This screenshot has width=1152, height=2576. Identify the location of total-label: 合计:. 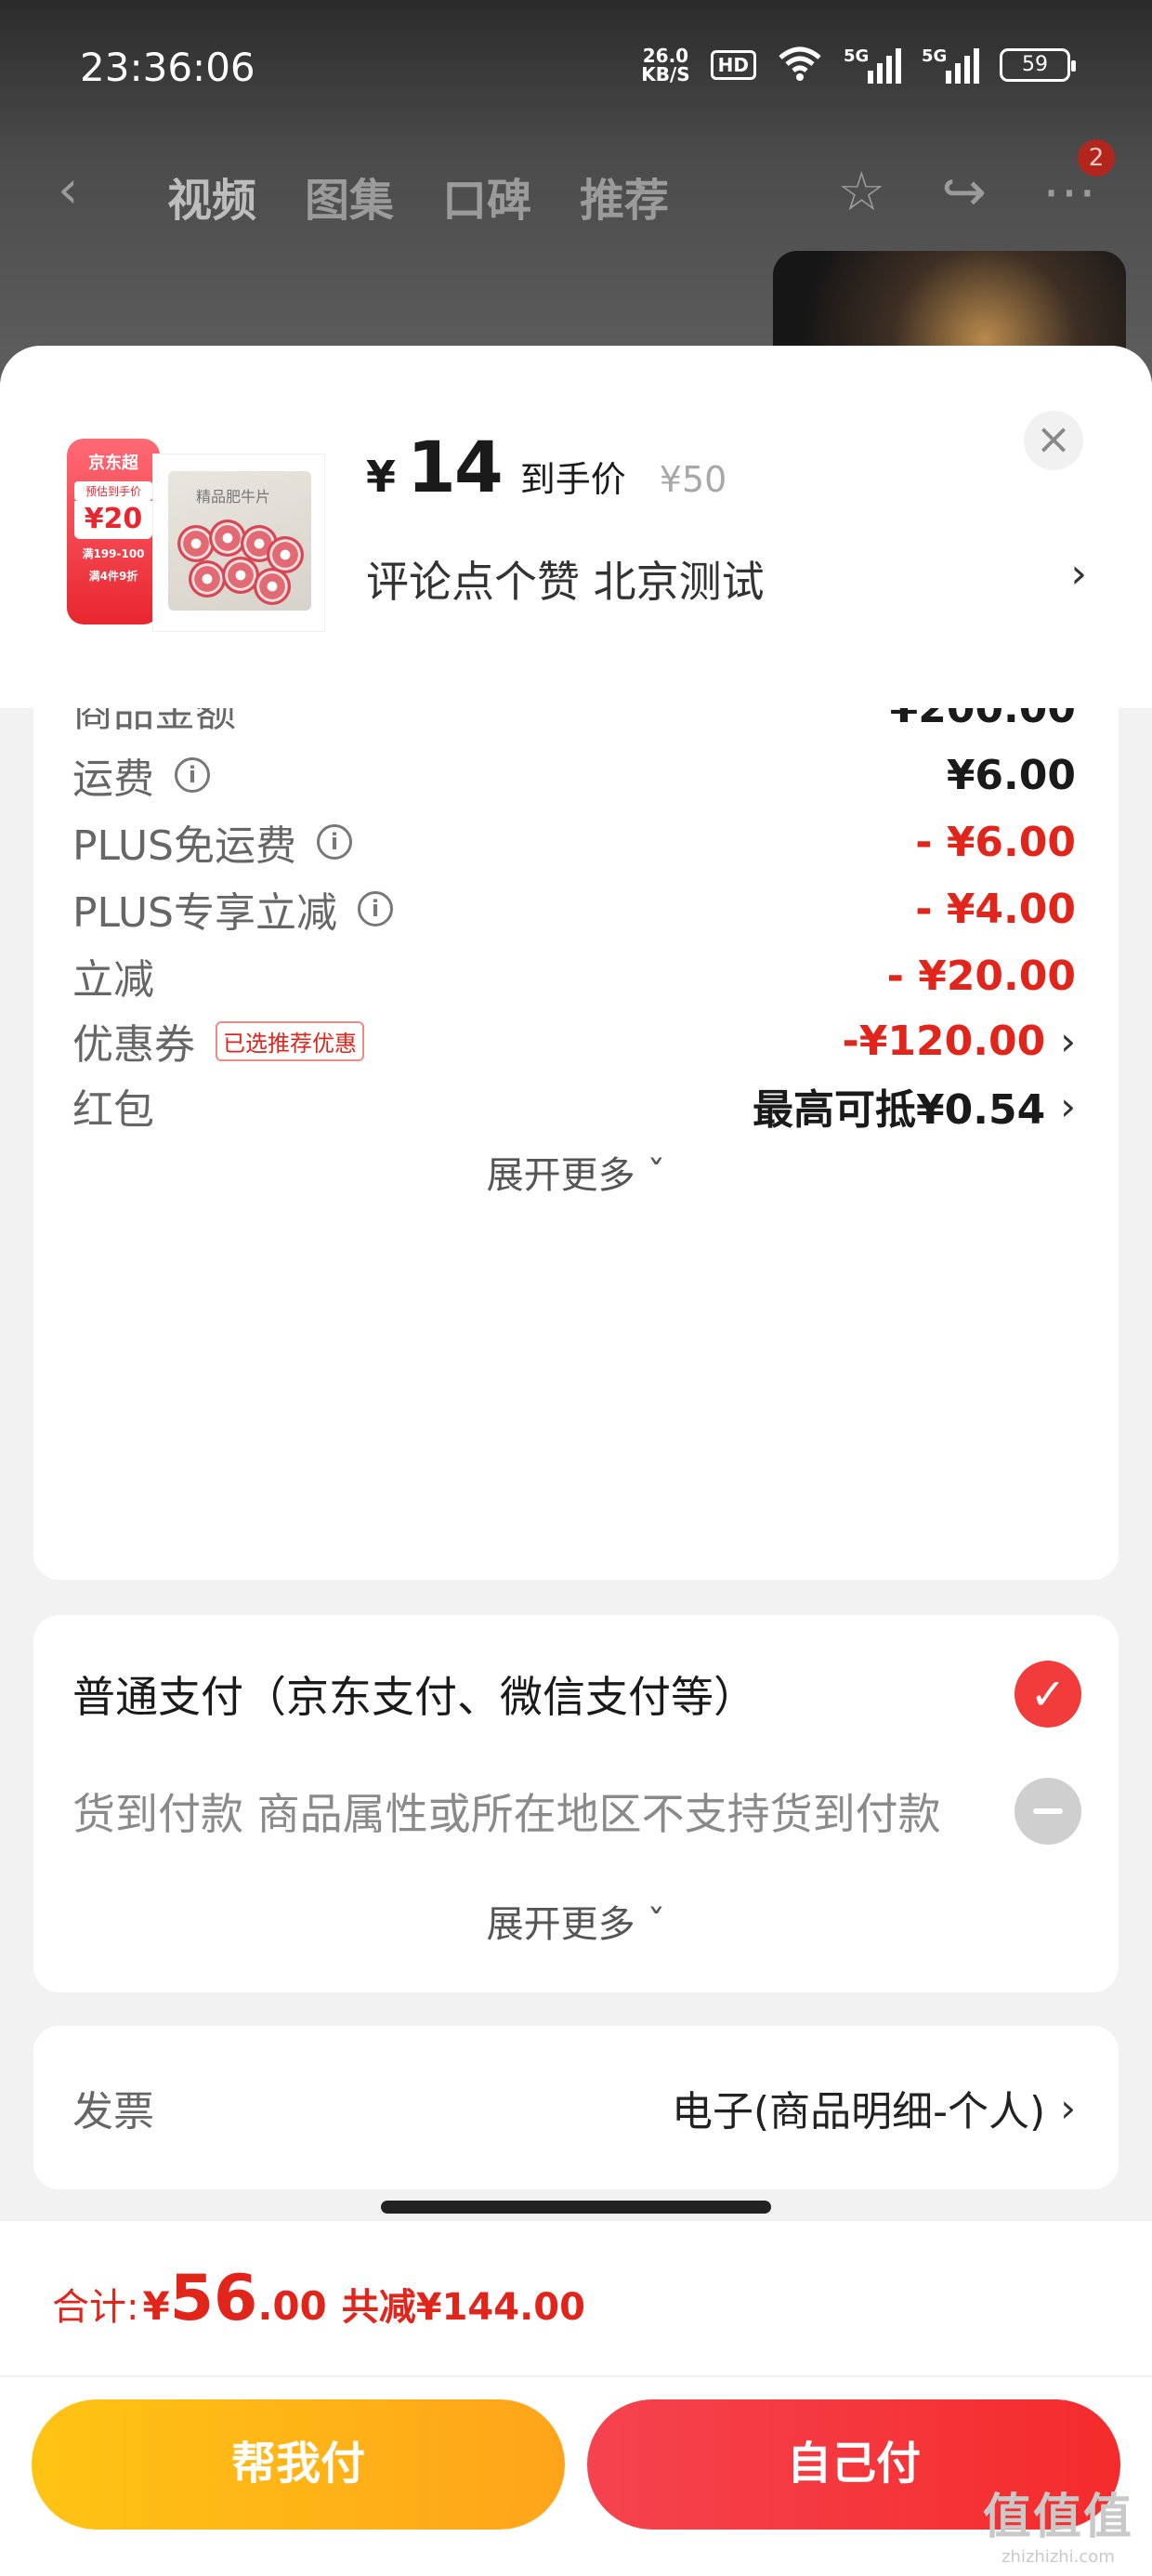
(95, 2307).